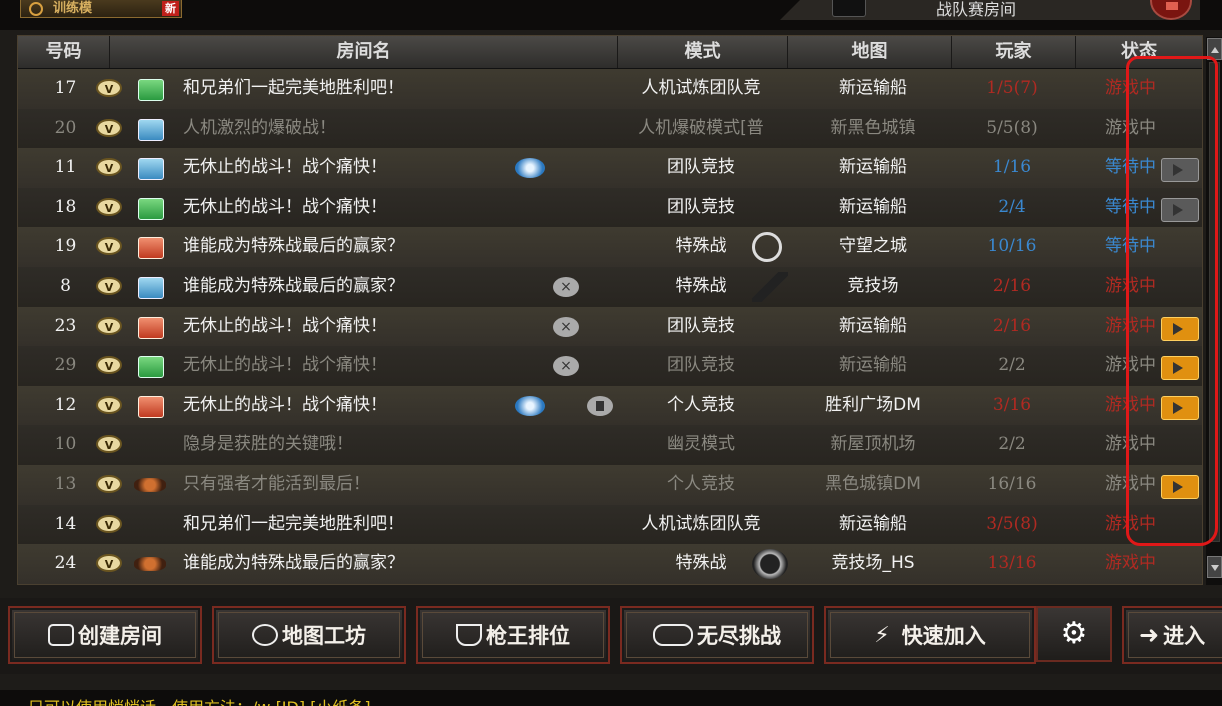  I want to click on player-count: 5/5(8), so click(1012, 127).